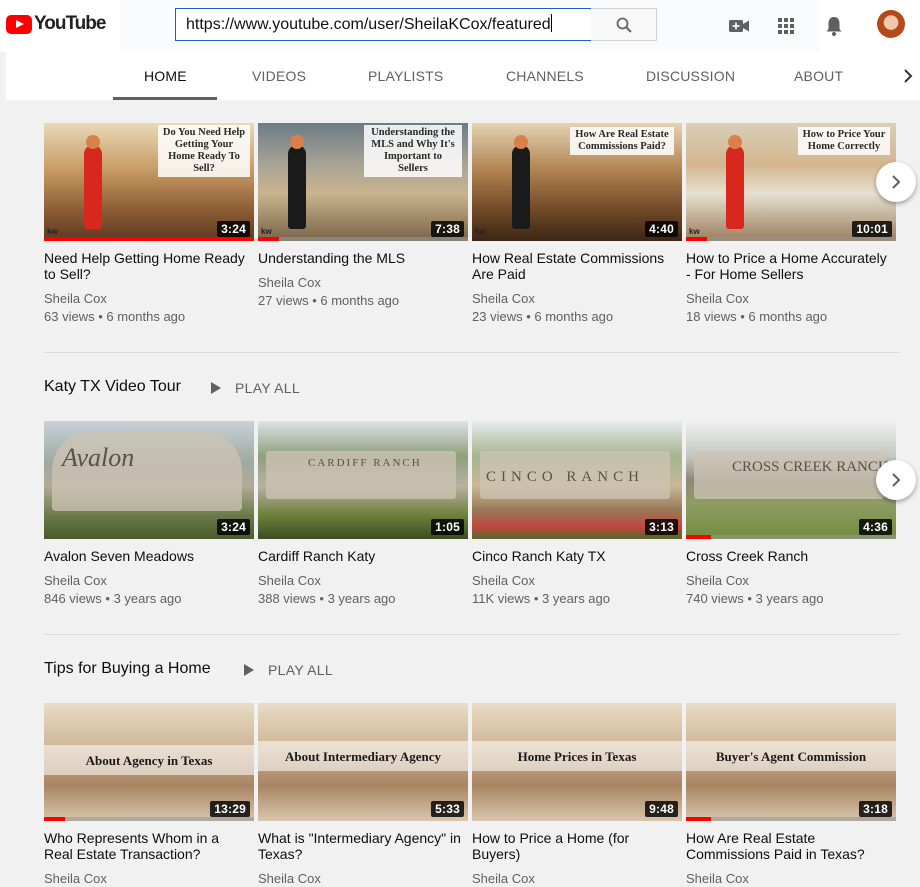 The width and height of the screenshot is (920, 887). What do you see at coordinates (363, 762) in the screenshot?
I see `video-thumbnail: About Intermediary Agency 5:33` at bounding box center [363, 762].